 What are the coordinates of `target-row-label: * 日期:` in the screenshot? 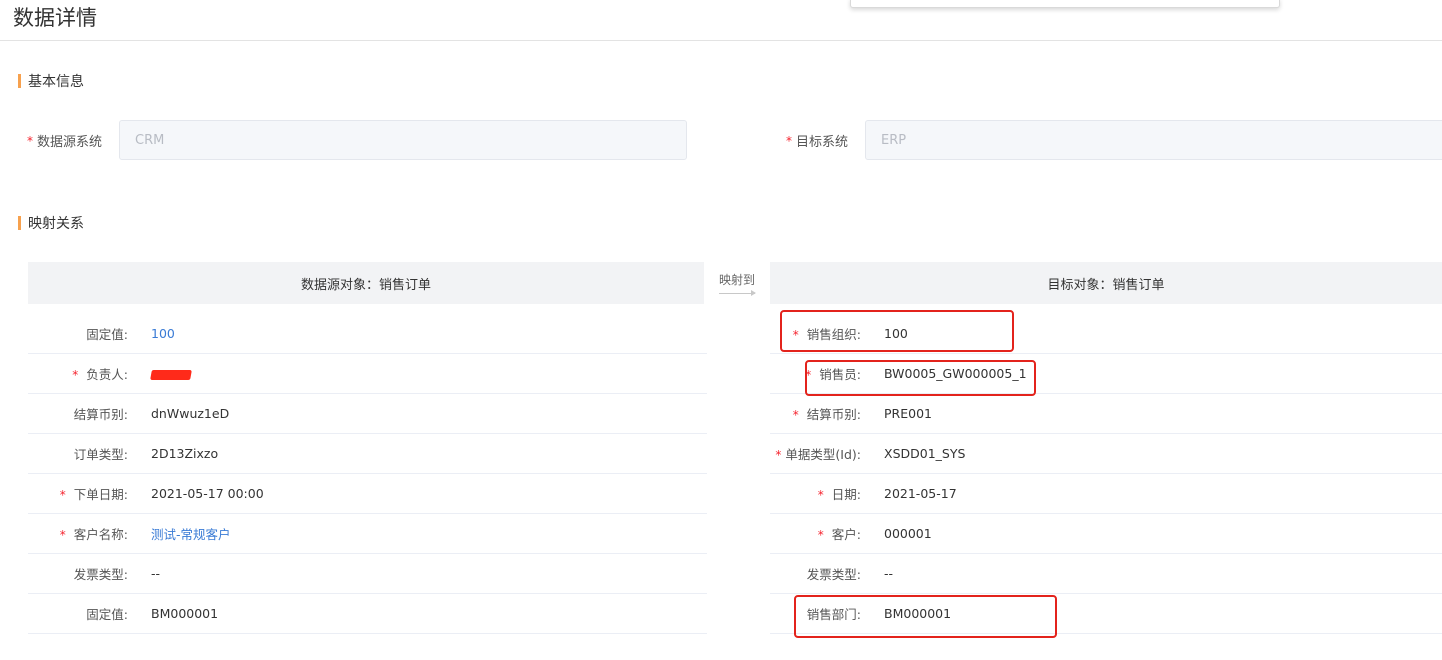 It's located at (815, 493).